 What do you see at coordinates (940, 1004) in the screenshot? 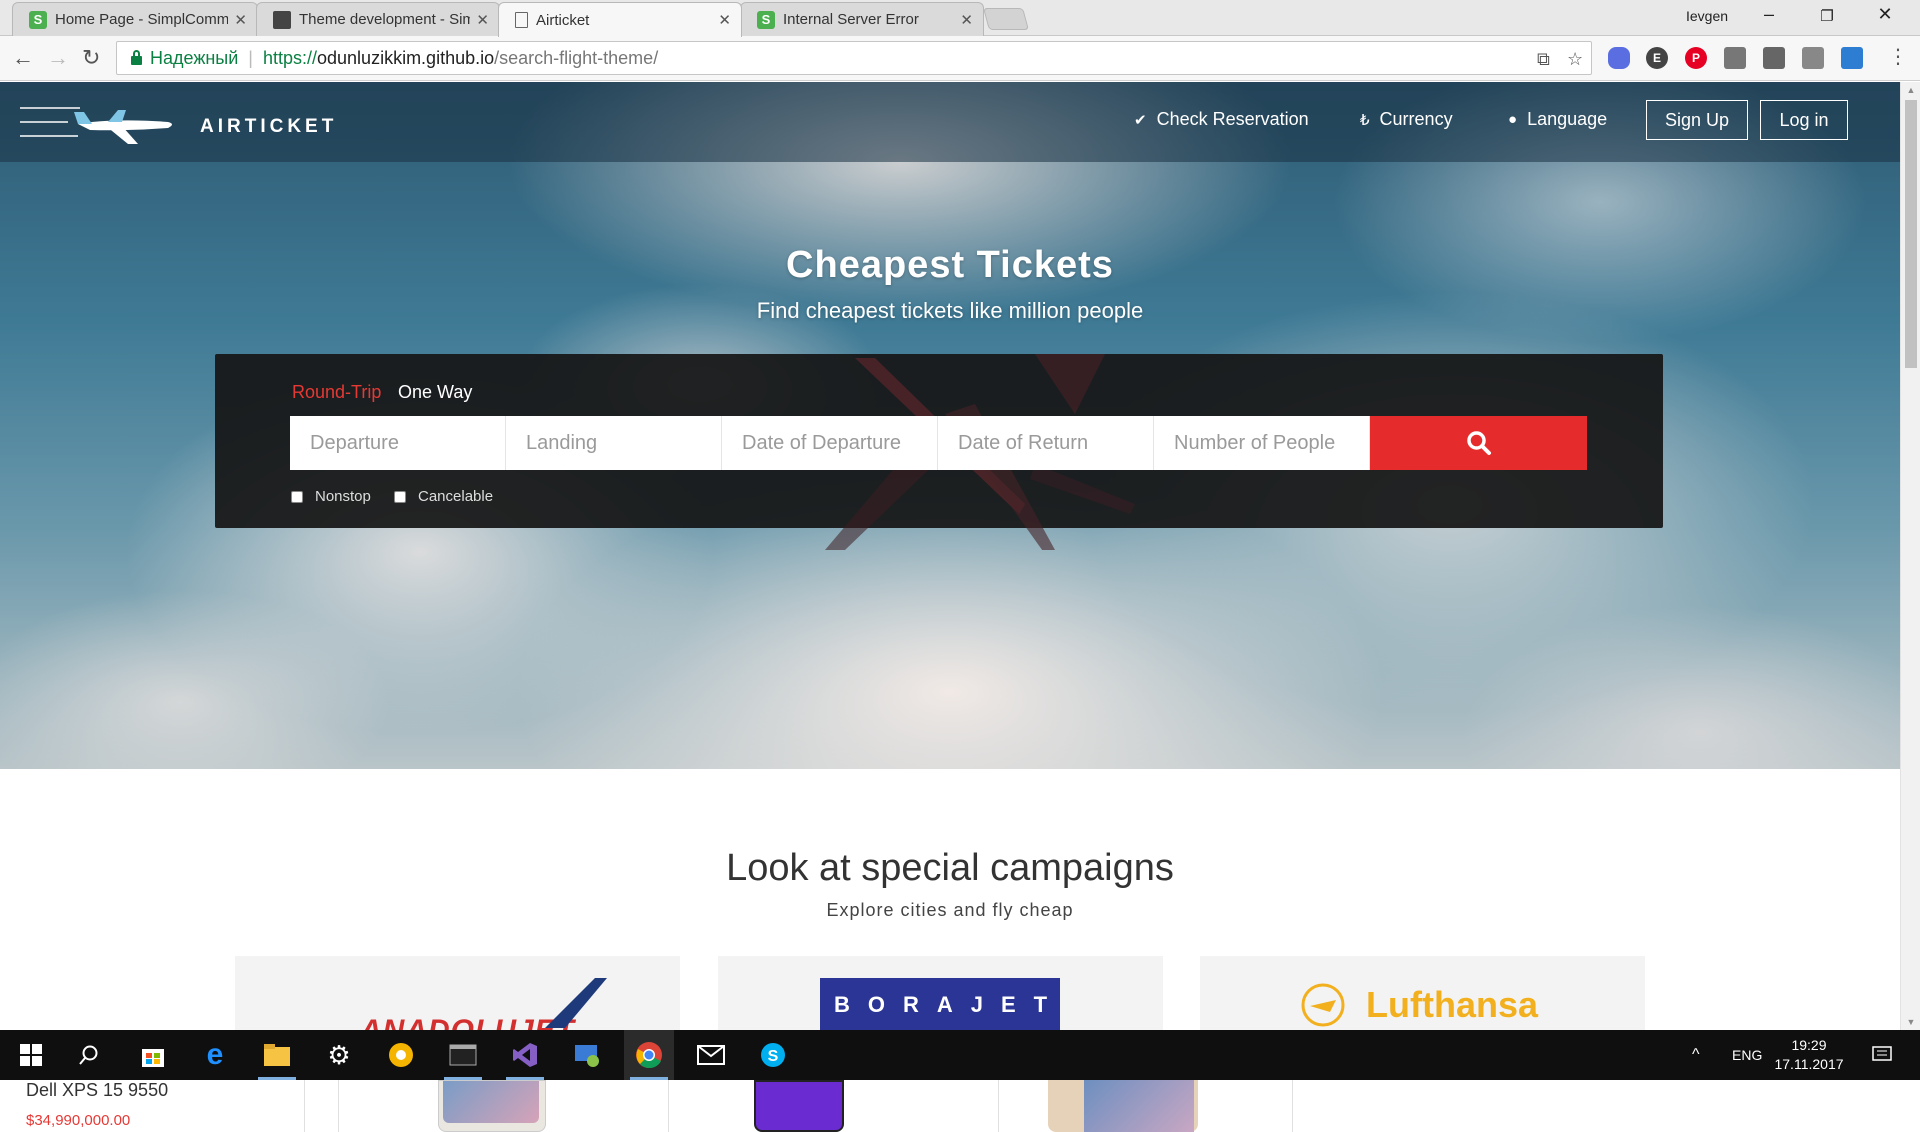
I see `borajet-logo: BORAJET` at bounding box center [940, 1004].